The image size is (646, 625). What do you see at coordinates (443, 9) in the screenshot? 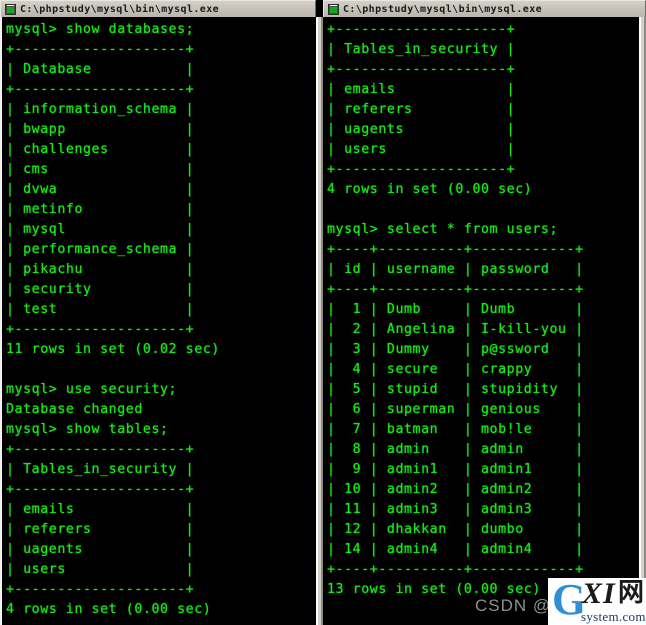
I see `window-title-right: C:\phpstudy\mysql\bin\mysql.exe` at bounding box center [443, 9].